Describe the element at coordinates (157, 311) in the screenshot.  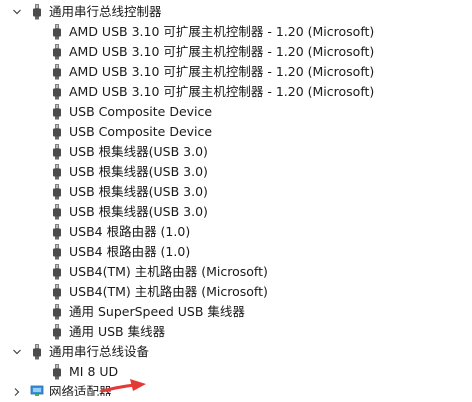
I see `device-label: 通用 SuperSpeed USB 集线器` at that location.